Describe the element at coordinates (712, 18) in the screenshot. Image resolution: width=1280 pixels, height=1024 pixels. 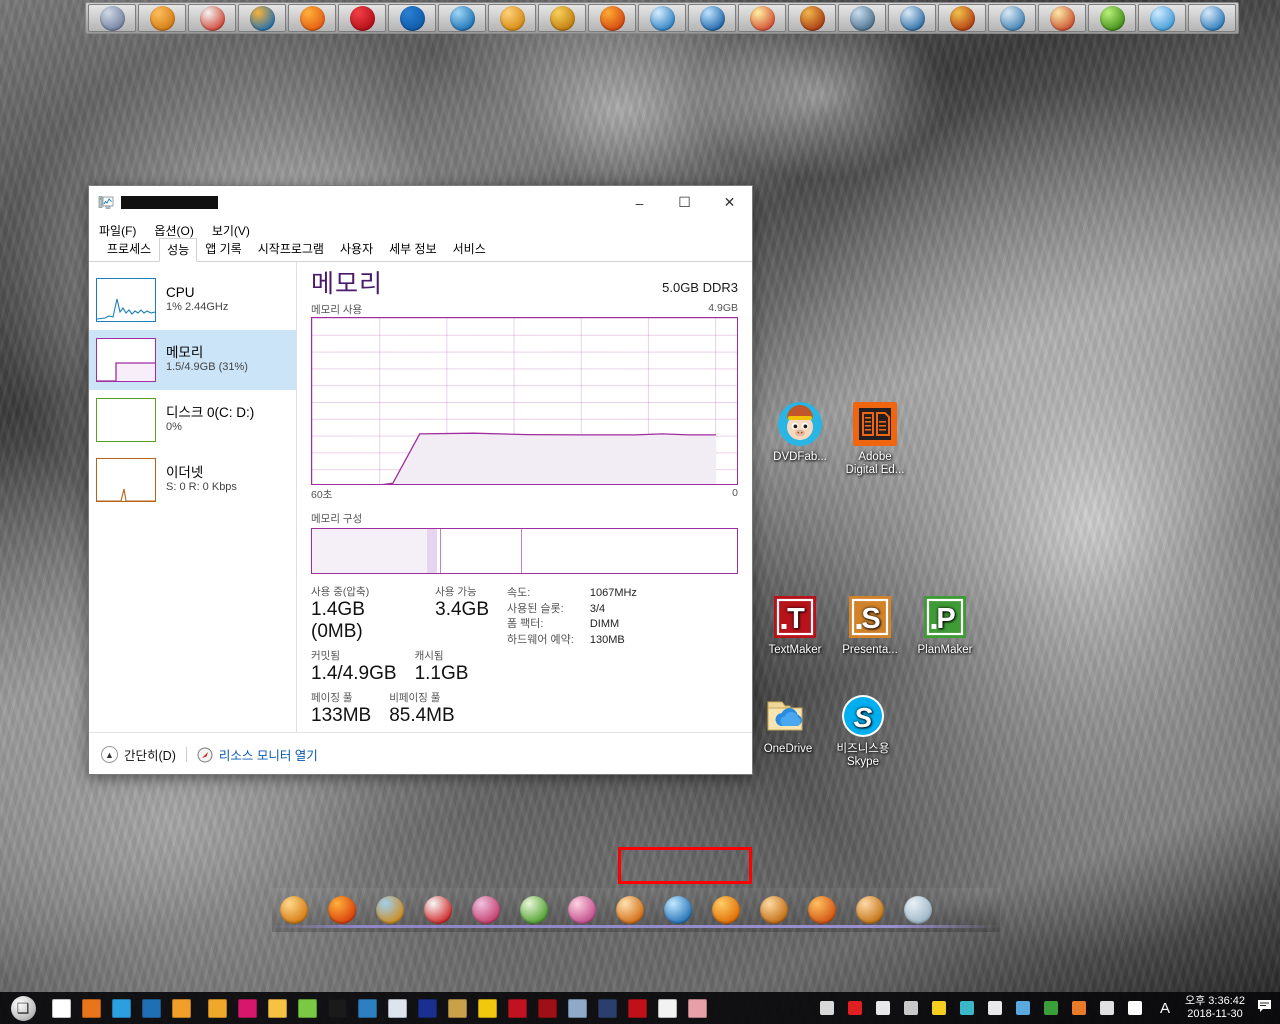
I see `browser-globe` at that location.